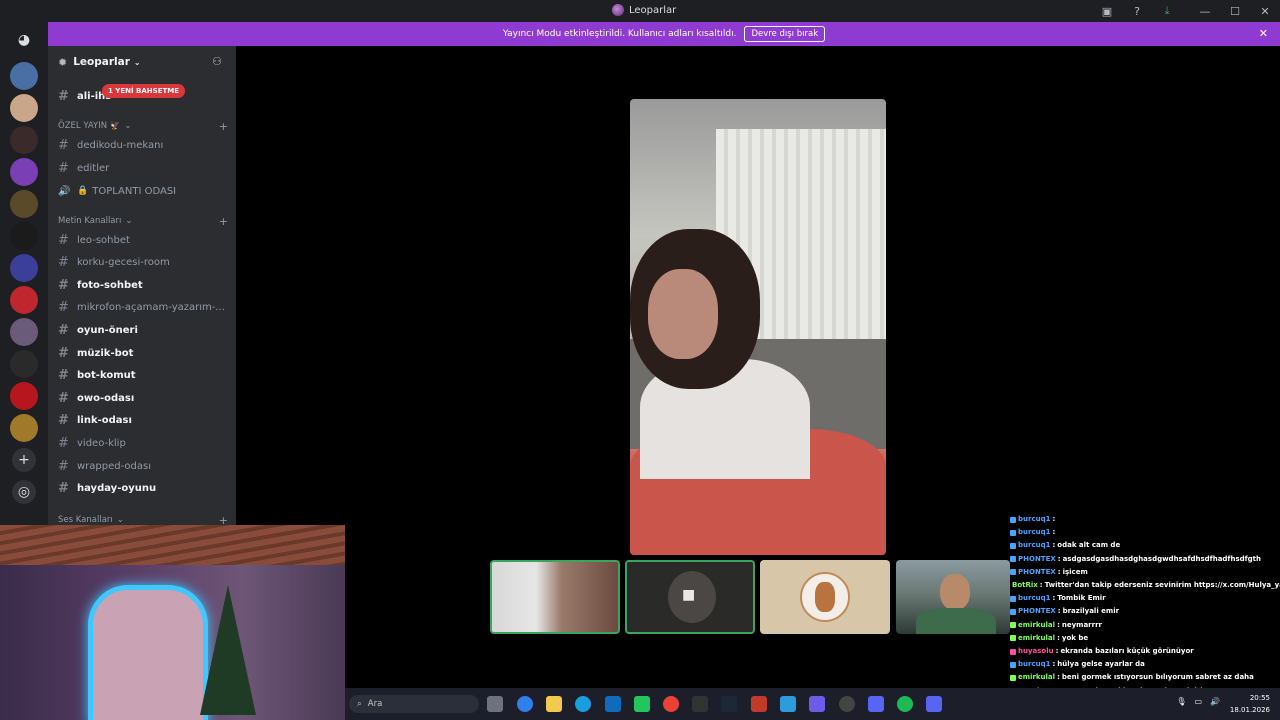  What do you see at coordinates (217, 61) in the screenshot?
I see `invite-people-icon: ⚇` at bounding box center [217, 61].